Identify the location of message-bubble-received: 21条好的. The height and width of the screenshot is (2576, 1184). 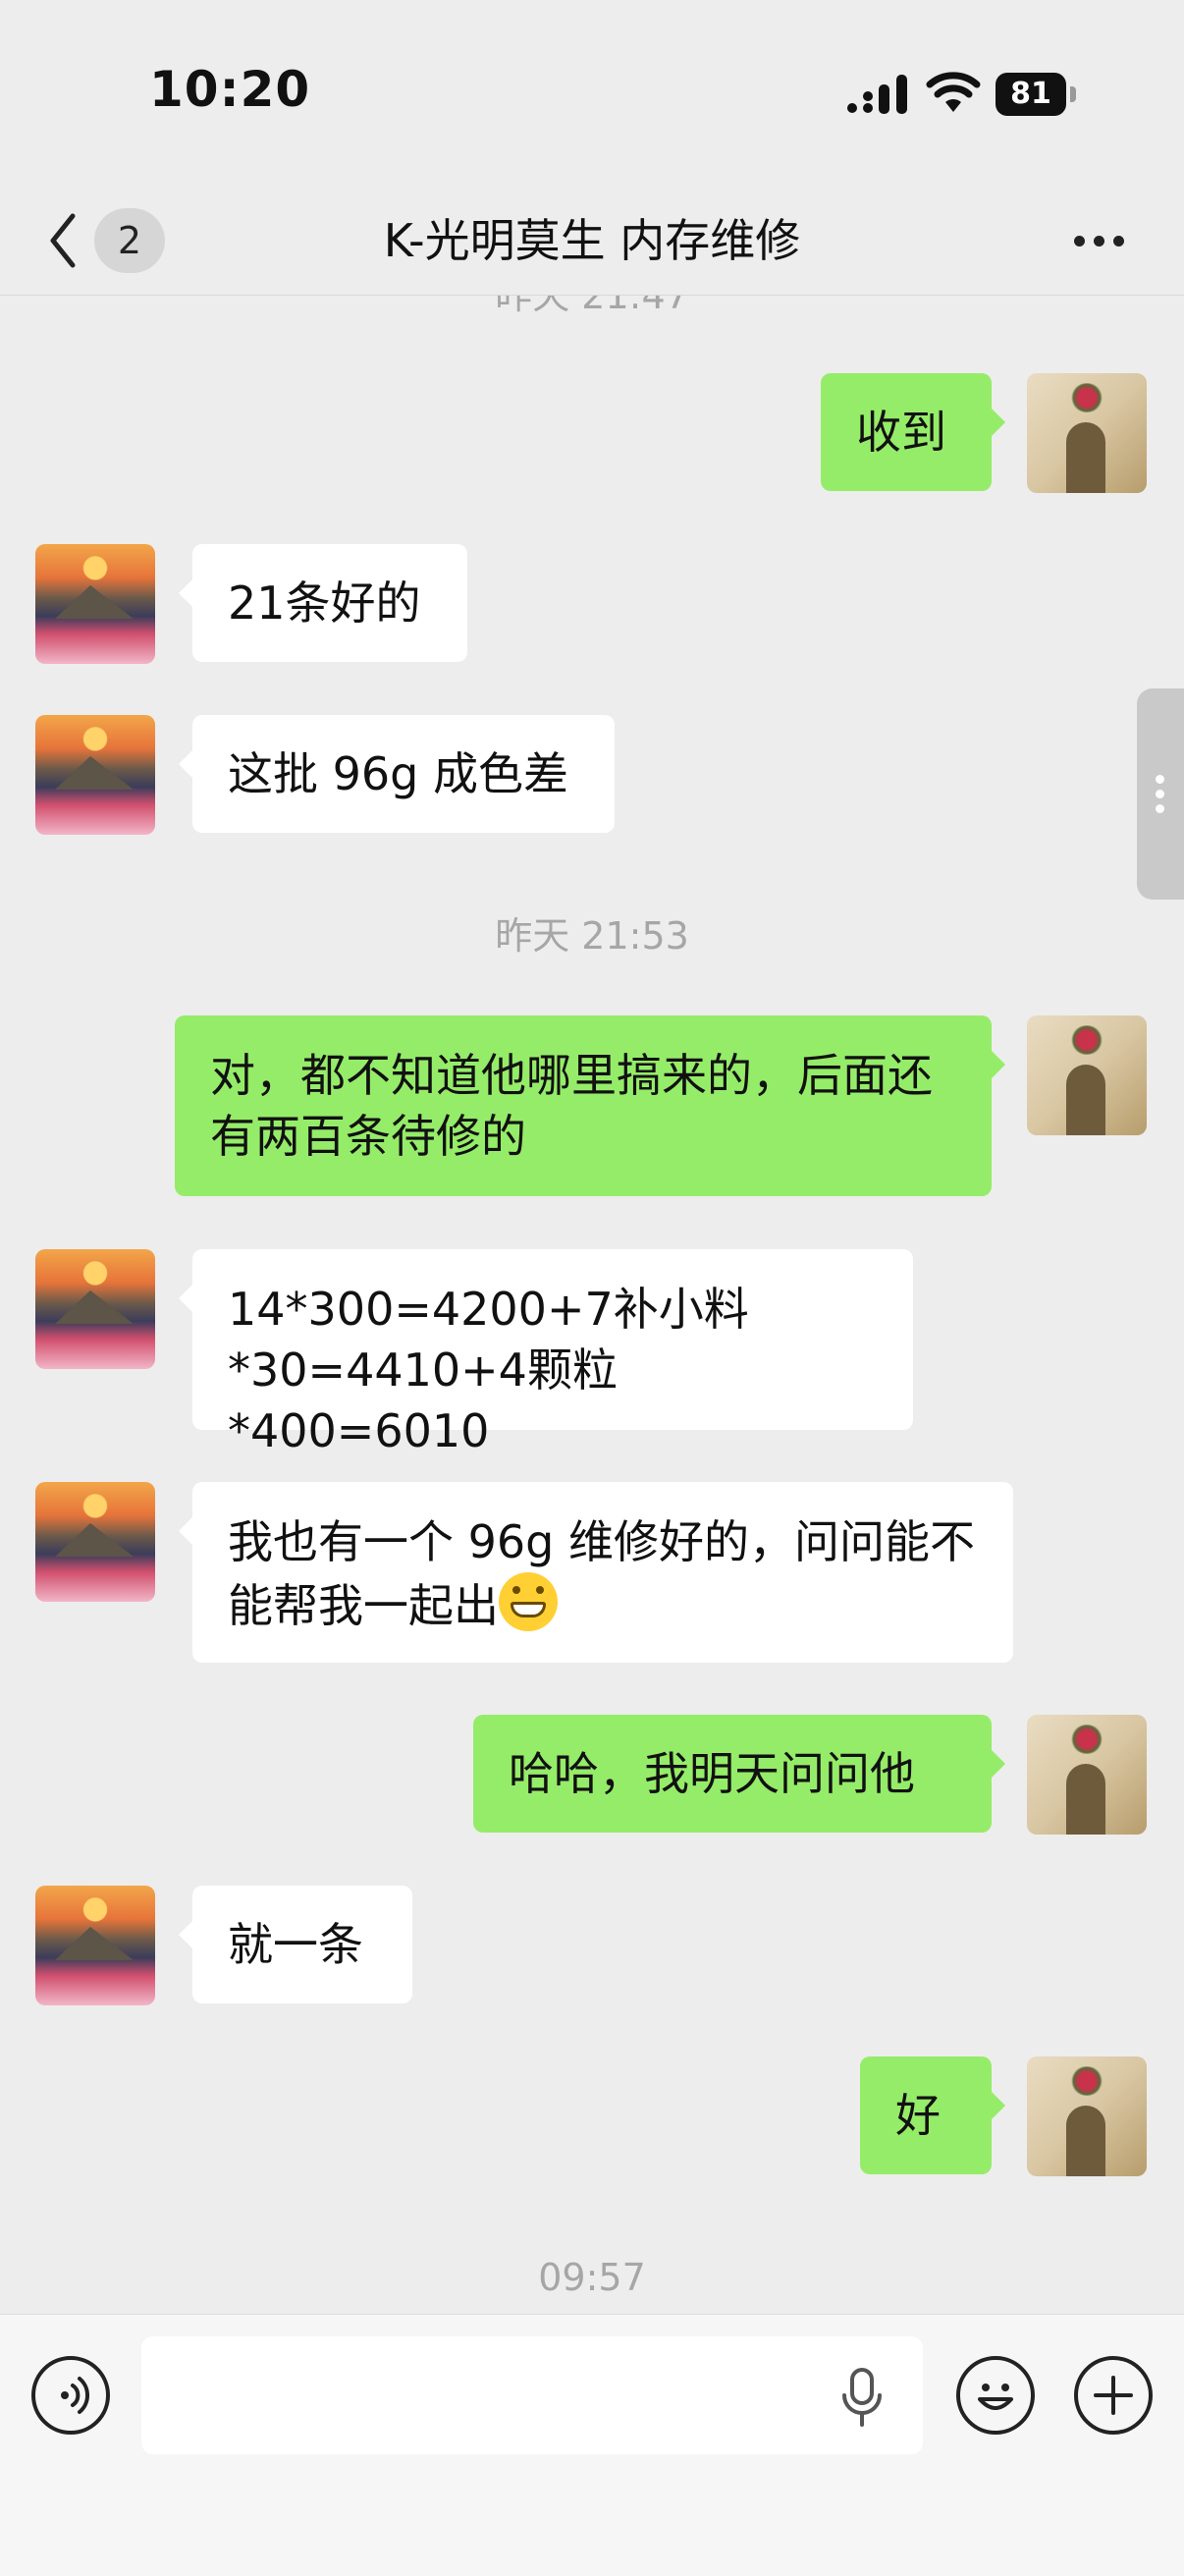
(323, 603).